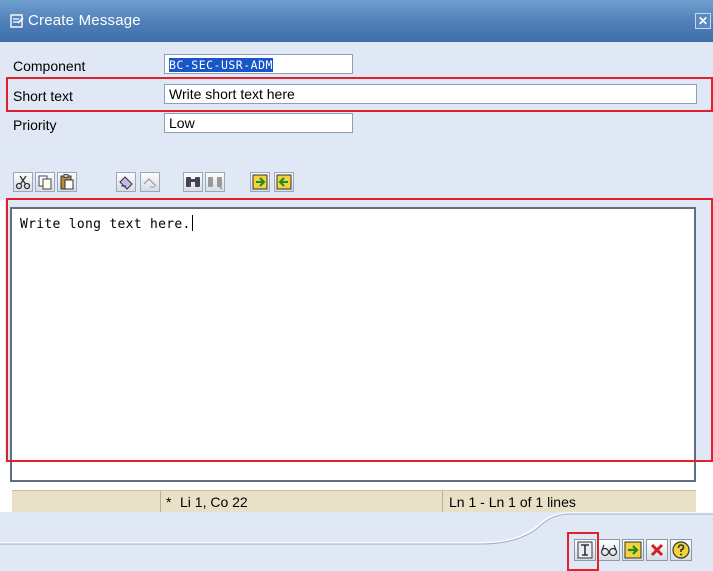  Describe the element at coordinates (354, 501) in the screenshot. I see `editor-status-bar: * Li 1, Co 22 Ln 1 - Ln 1 of 1 lines` at that location.